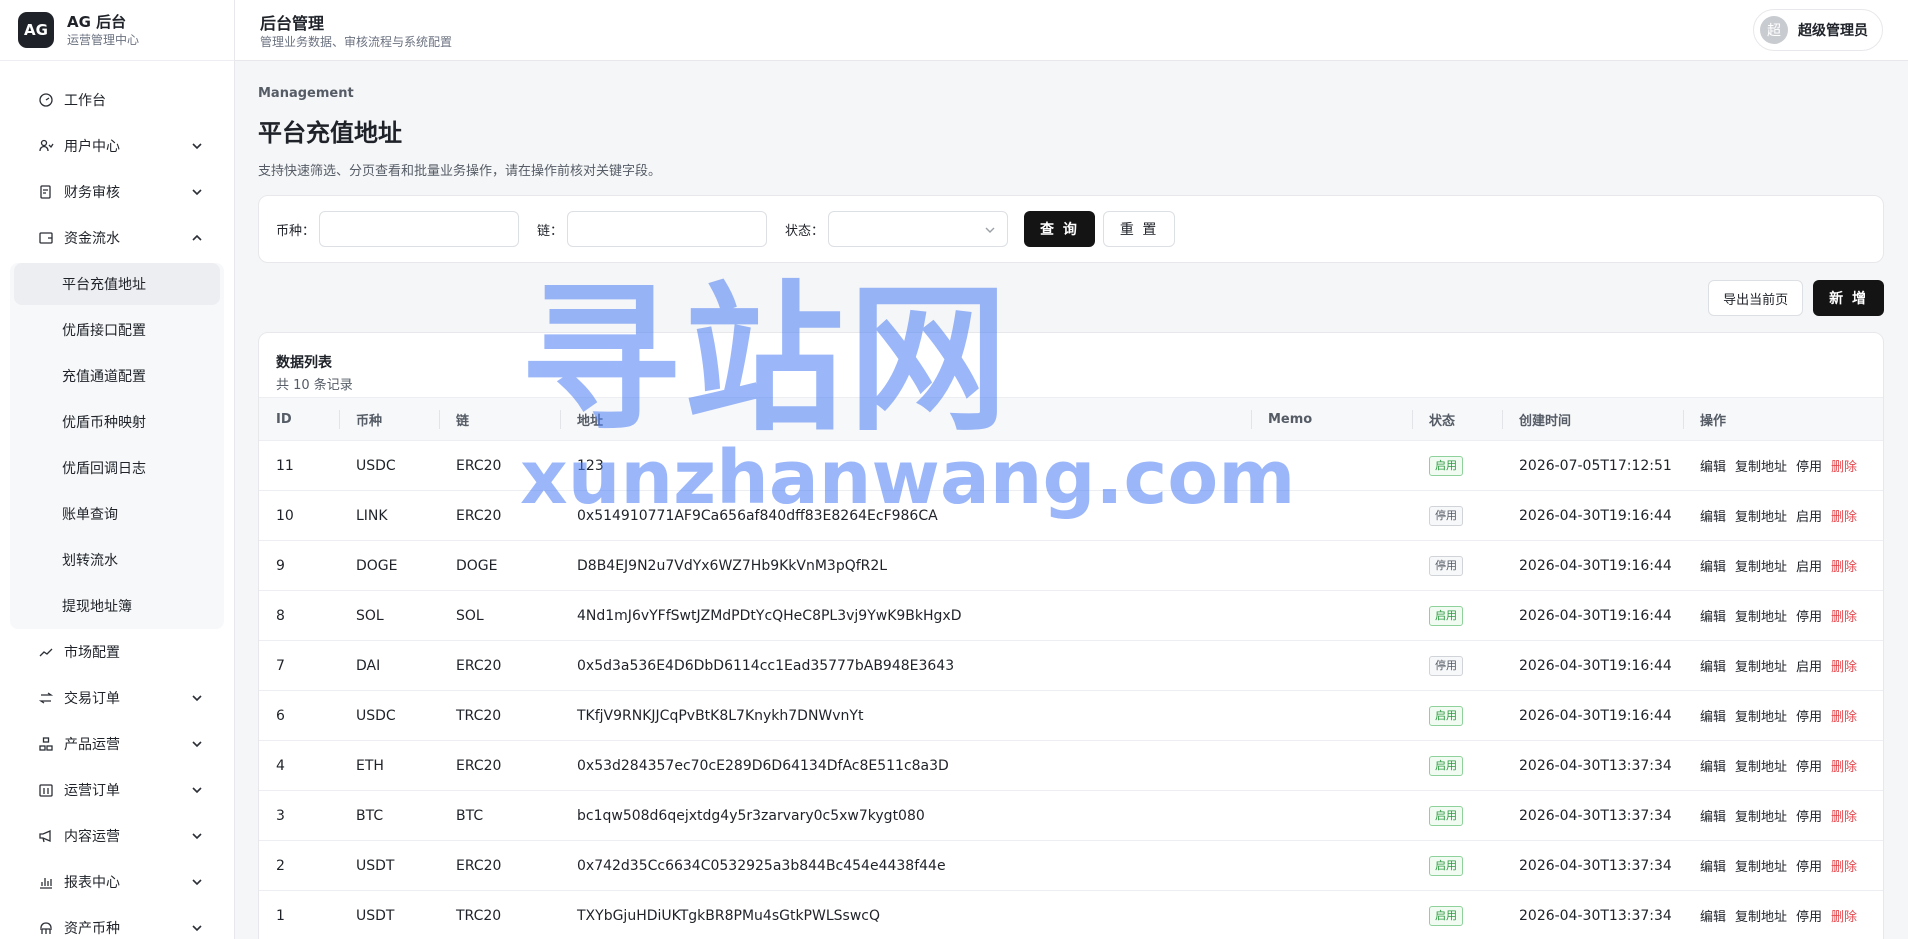 The width and height of the screenshot is (1908, 939). What do you see at coordinates (389, 914) in the screenshot?
I see `cell-currency: USDT` at bounding box center [389, 914].